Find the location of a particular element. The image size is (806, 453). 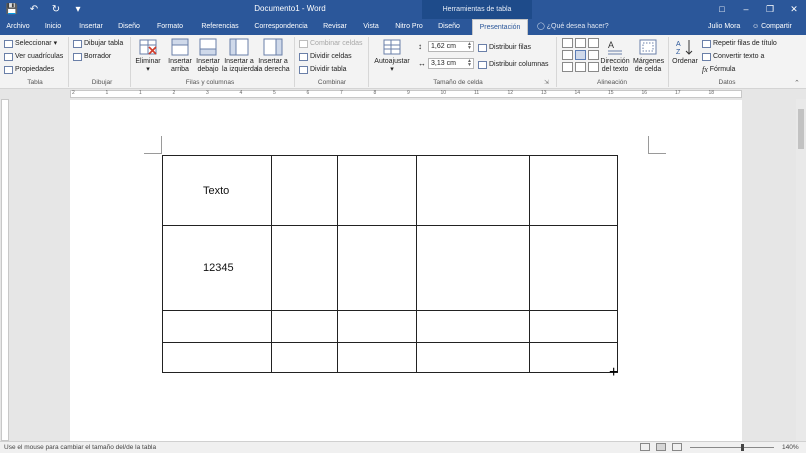

align-bottom-right-icon is located at coordinates (593, 67).